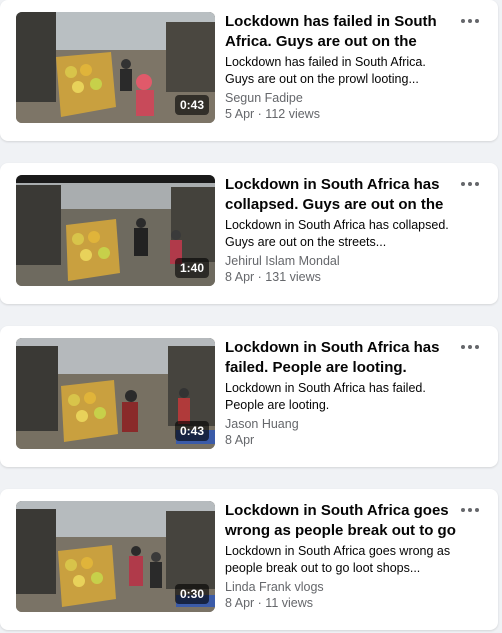 The width and height of the screenshot is (502, 633). What do you see at coordinates (341, 424) in the screenshot?
I see `video-author: Jason Huang` at bounding box center [341, 424].